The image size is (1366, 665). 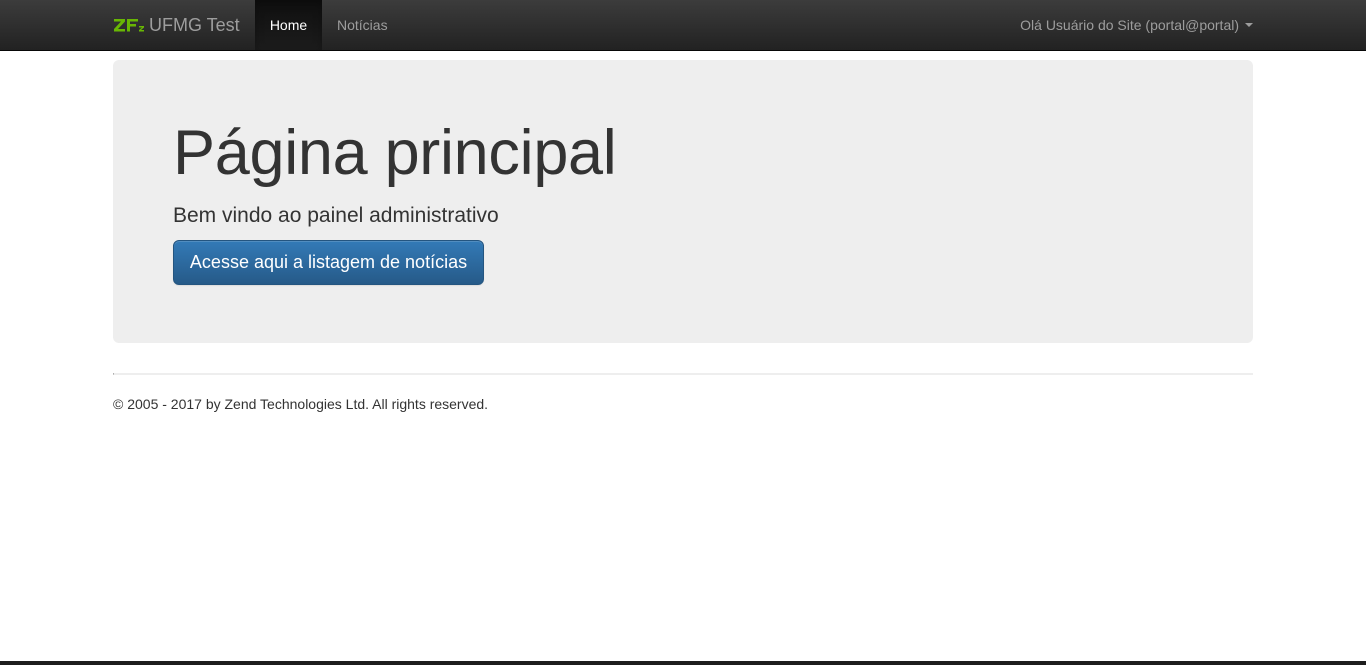 I want to click on brand-link: UFMG Test, so click(x=176, y=25).